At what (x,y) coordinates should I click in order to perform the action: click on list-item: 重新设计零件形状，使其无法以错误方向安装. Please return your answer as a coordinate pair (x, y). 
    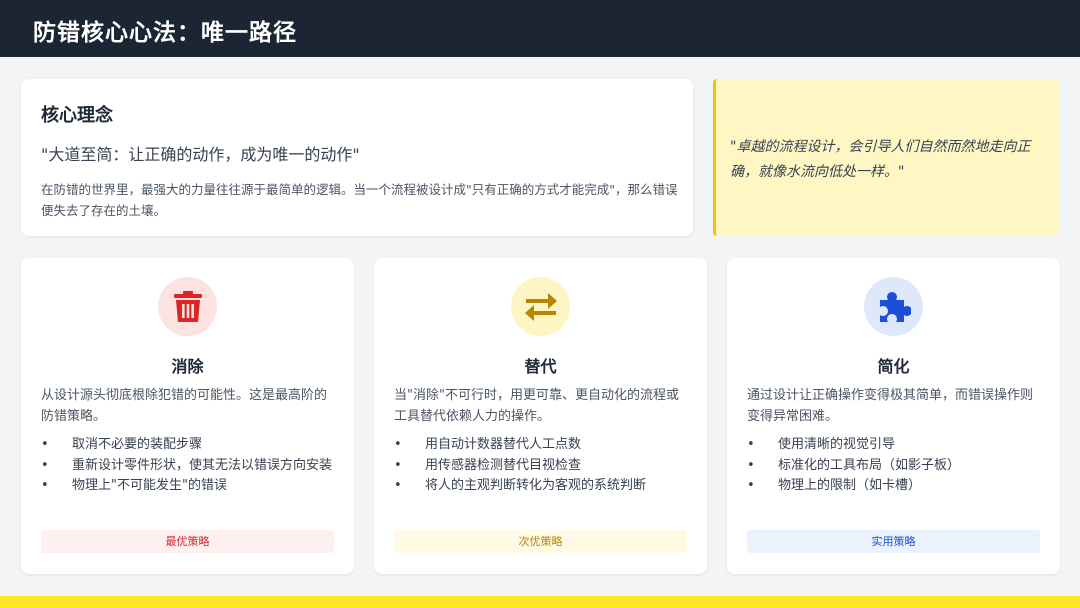
    Looking at the image, I should click on (193, 466).